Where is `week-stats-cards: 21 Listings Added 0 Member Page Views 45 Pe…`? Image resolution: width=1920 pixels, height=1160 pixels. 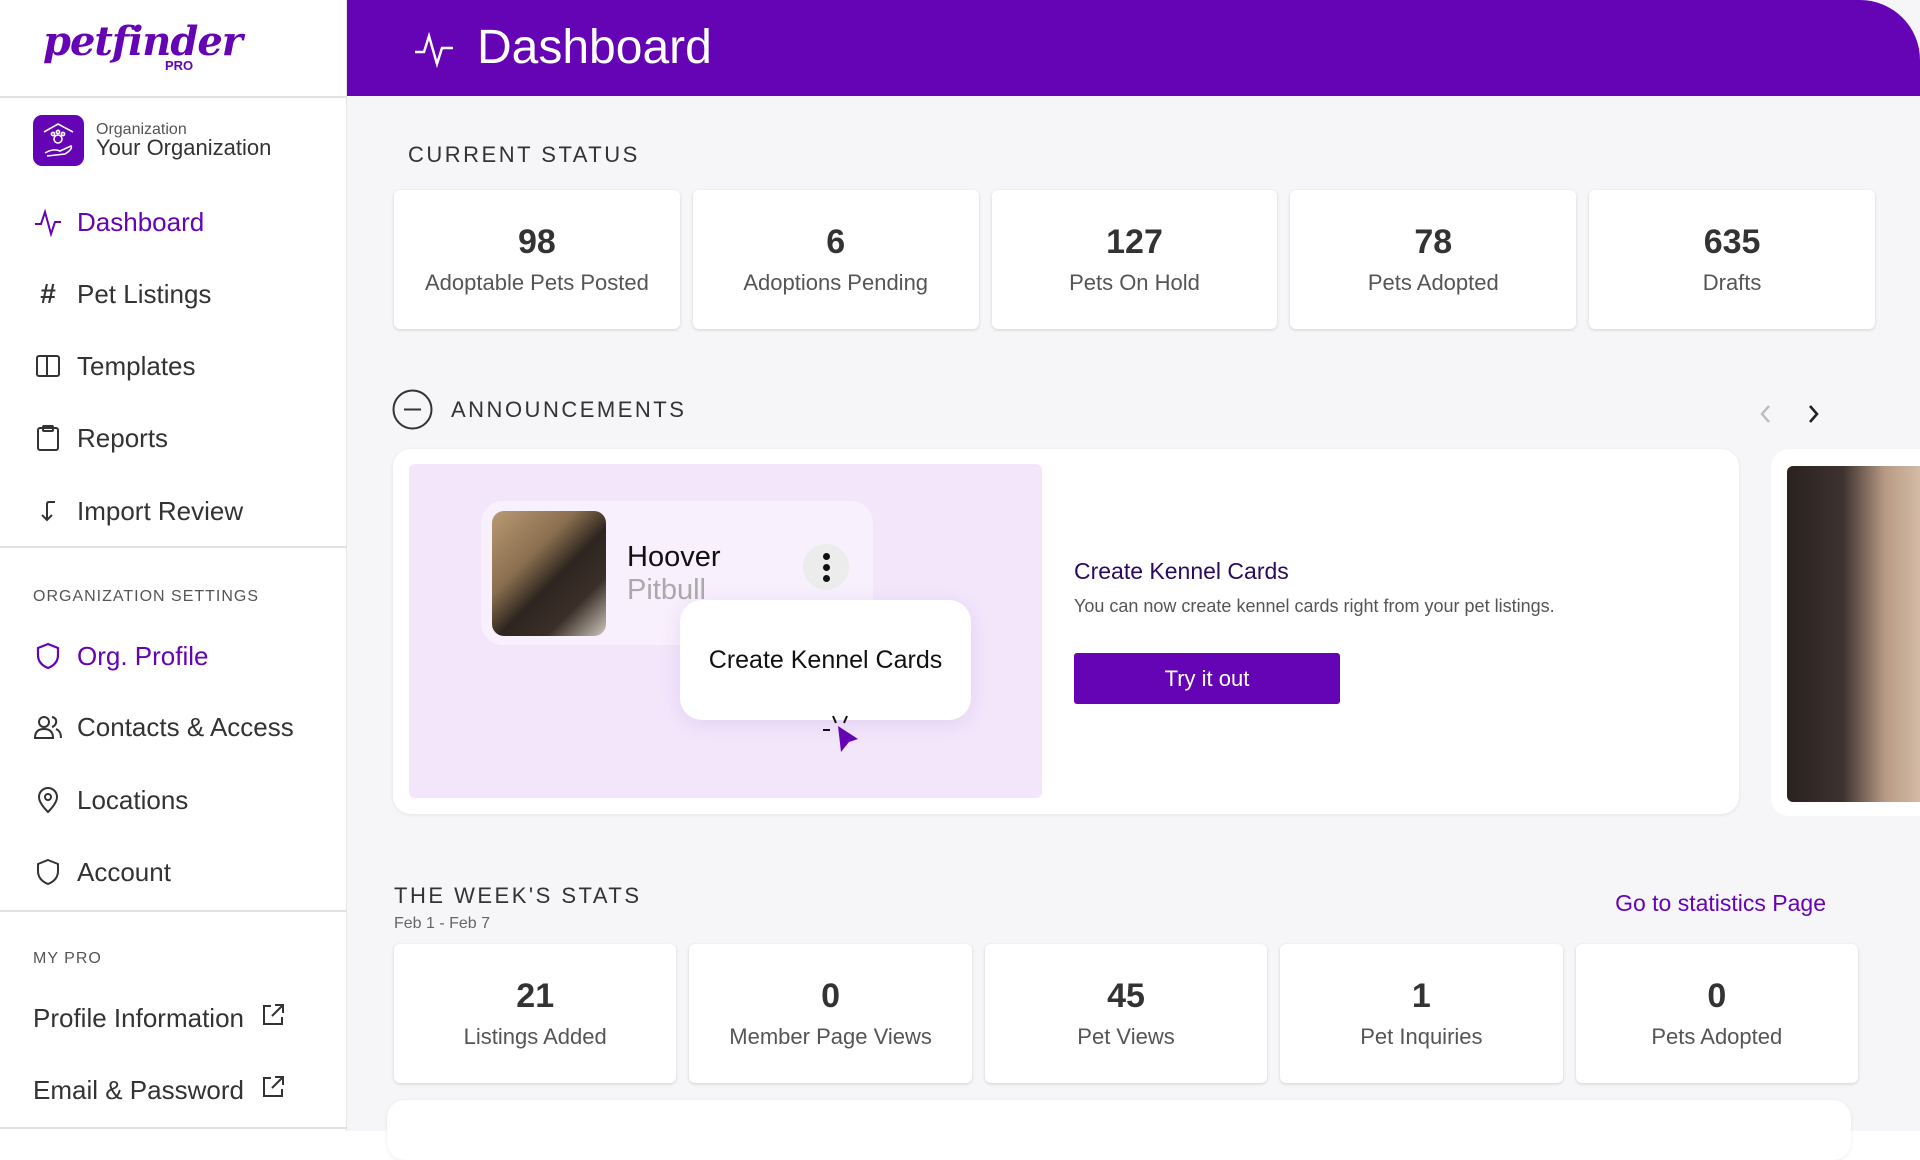
week-stats-cards: 21 Listings Added 0 Member Page Views 45 Pe… is located at coordinates (1126, 1013).